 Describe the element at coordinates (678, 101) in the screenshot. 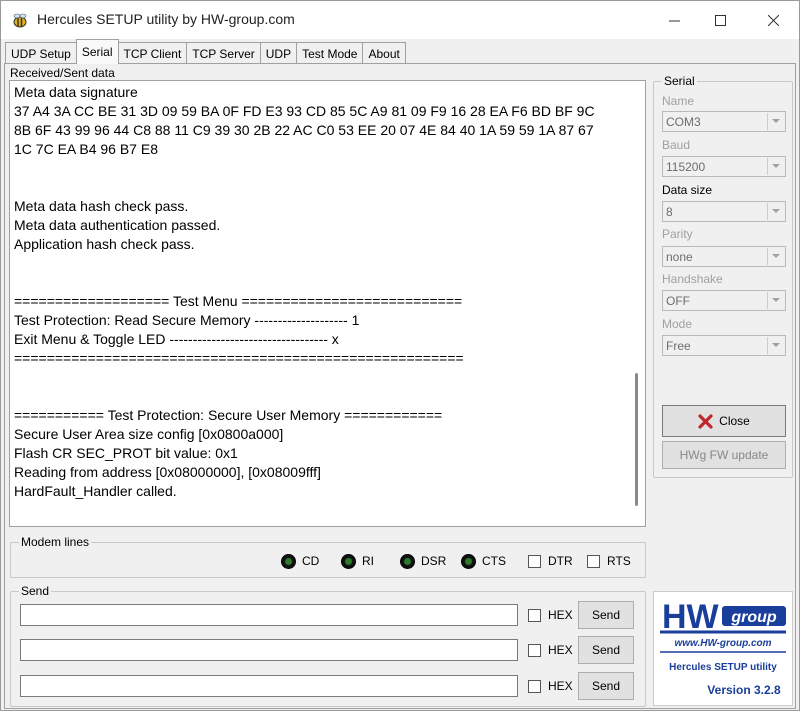

I see `name-label: Name` at that location.